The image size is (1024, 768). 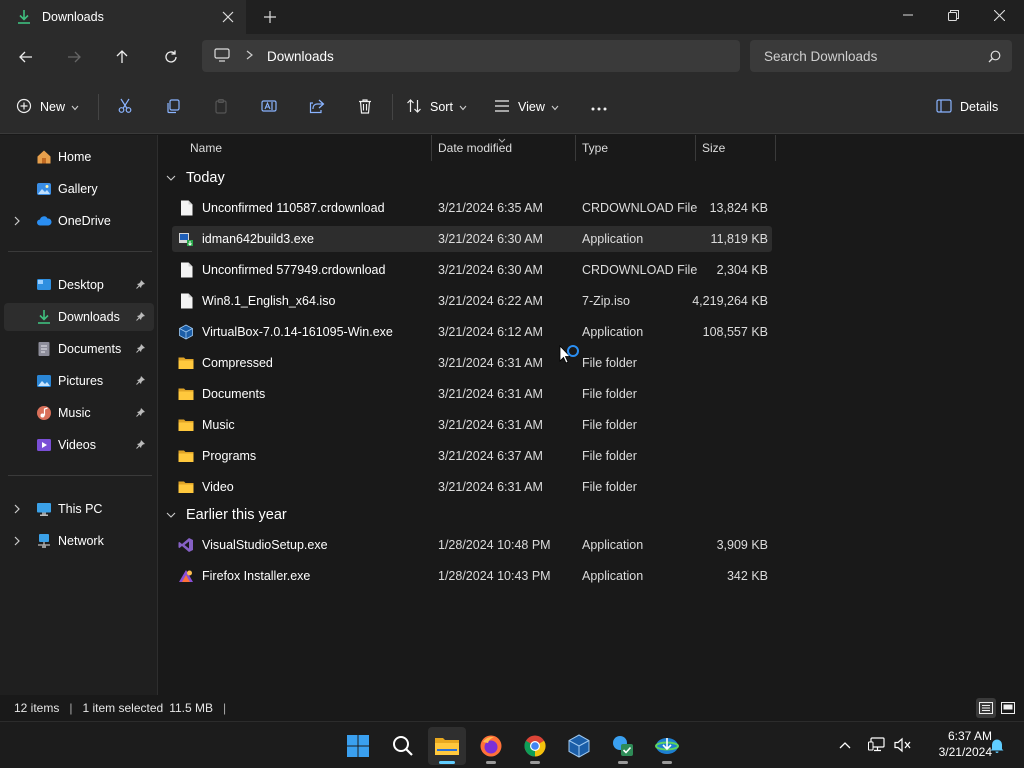 I want to click on taskbar-task-manager, so click(x=623, y=746).